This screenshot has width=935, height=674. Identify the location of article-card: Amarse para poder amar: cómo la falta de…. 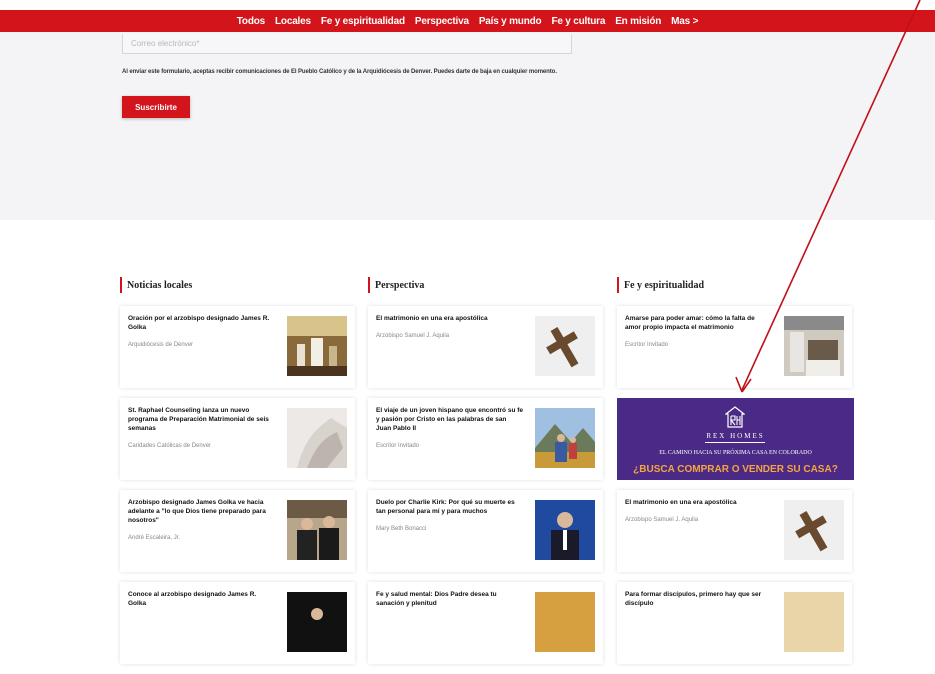
(734, 347).